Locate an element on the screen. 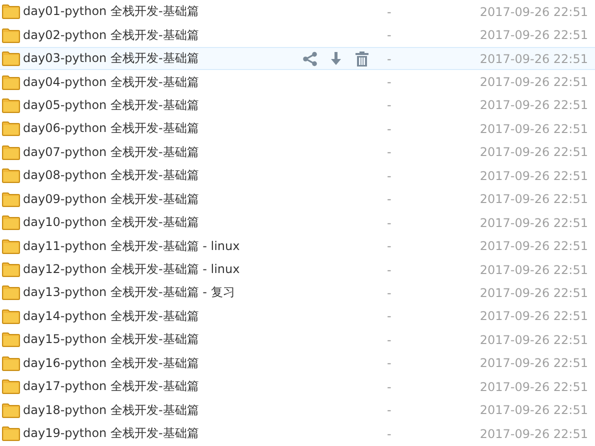 The image size is (595, 446). folder-name: day03-python 全栈开发-基础篇 is located at coordinates (159, 59).